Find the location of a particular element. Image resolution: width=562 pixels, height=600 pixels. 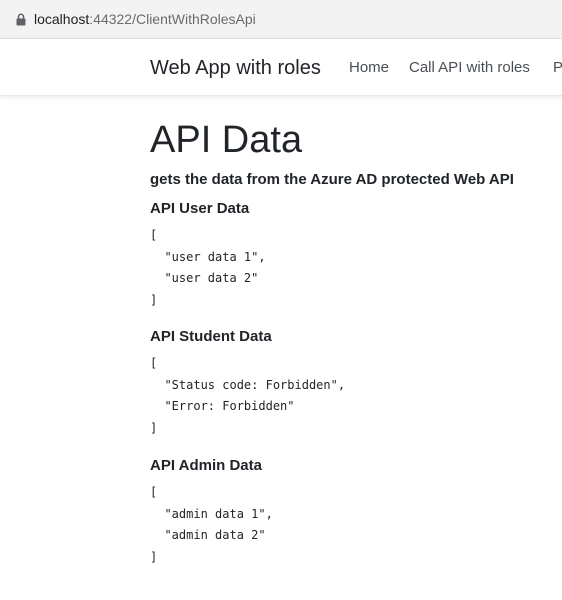

url-text: localhost:44322/ClientWithRolesApi is located at coordinates (145, 19).